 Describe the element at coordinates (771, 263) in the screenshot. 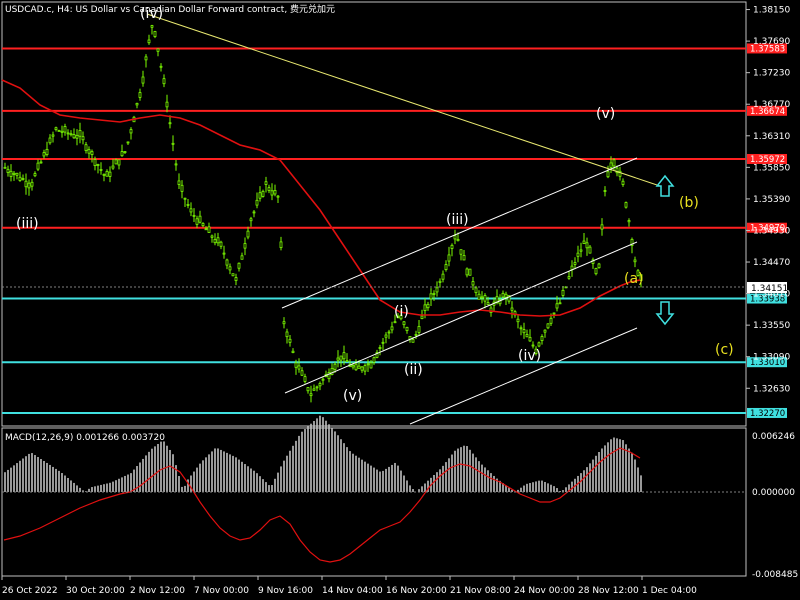

I see `price-tick-label: 1.34470` at that location.